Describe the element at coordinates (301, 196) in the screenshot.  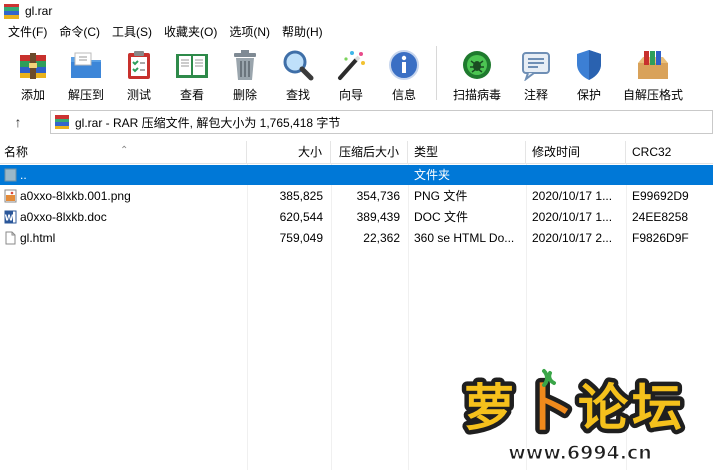
I see `file-size: 385,825` at that location.